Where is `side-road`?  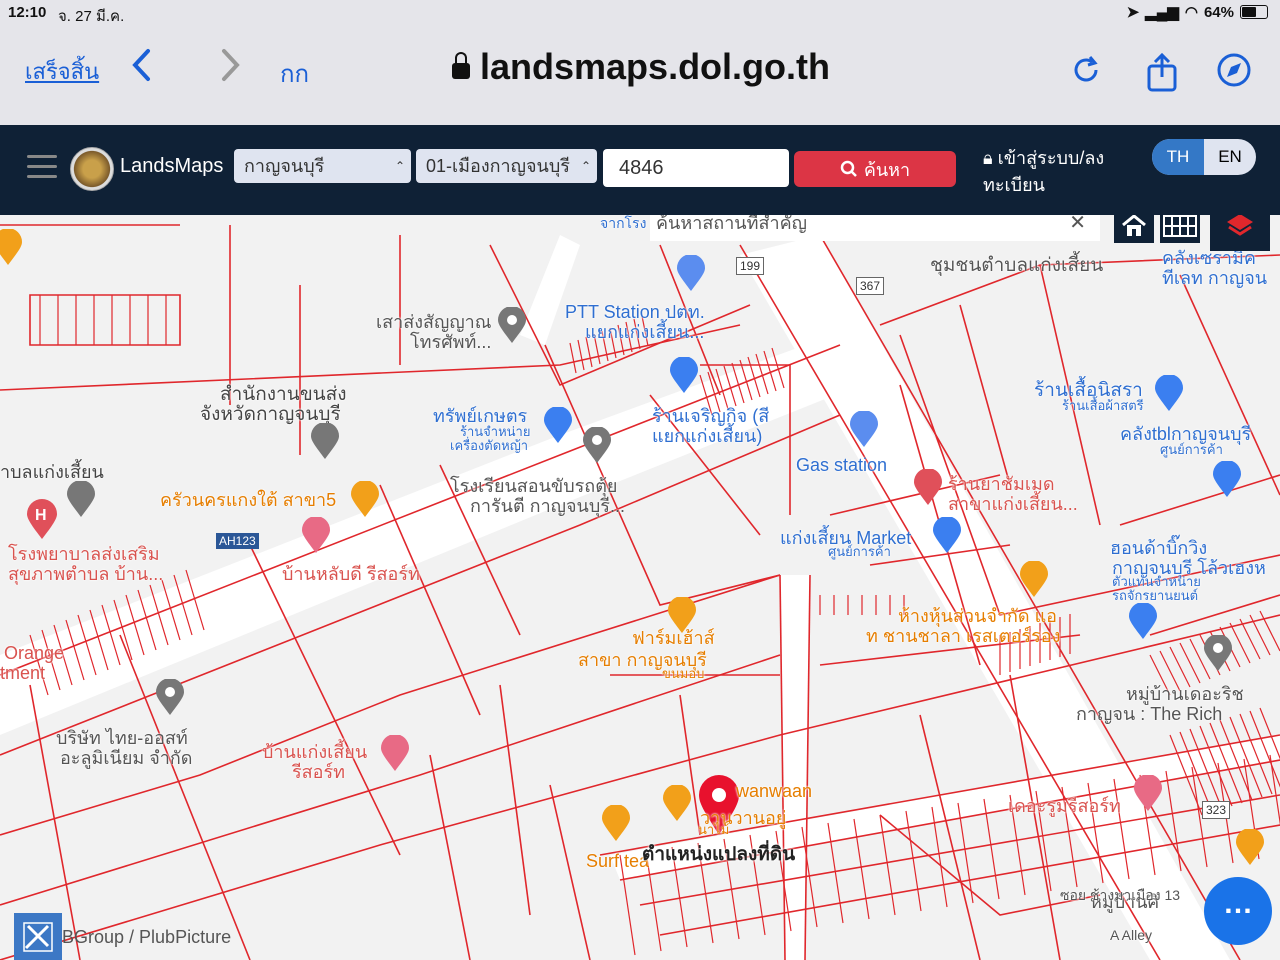
side-road is located at coordinates (550, 290).